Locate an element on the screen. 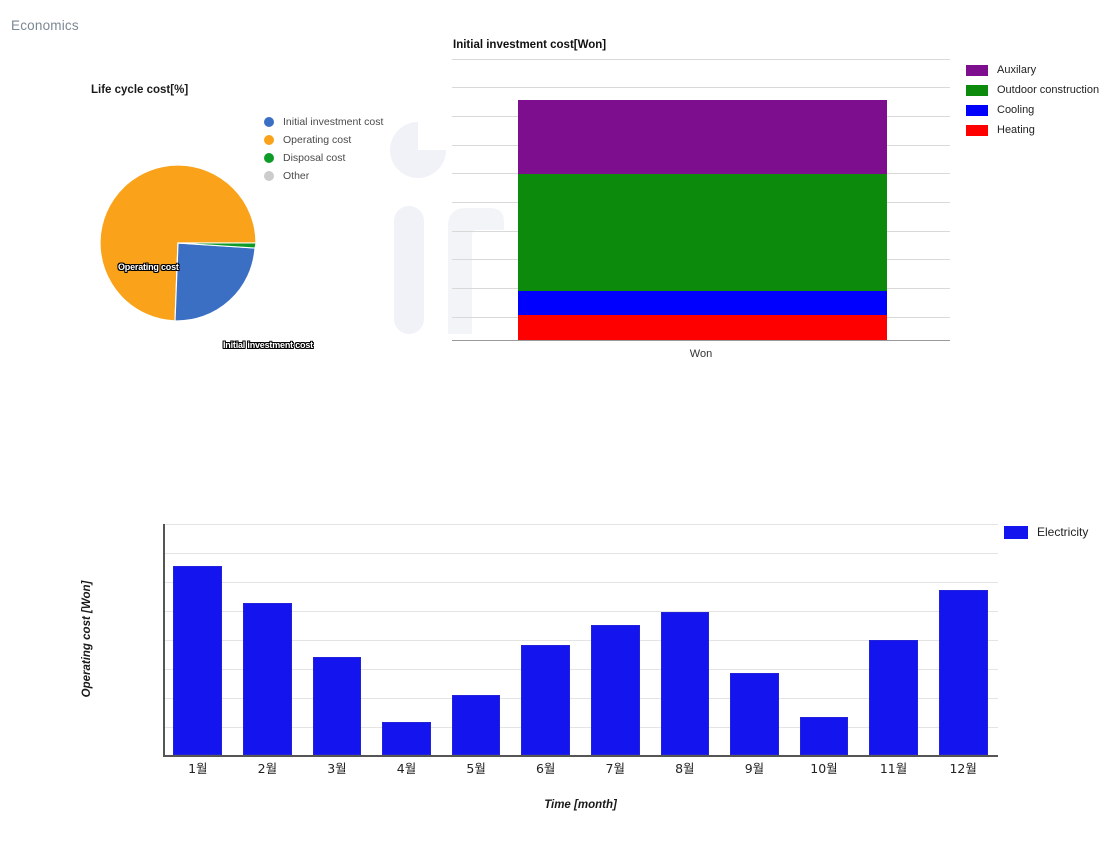 This screenshot has height=847, width=1113. stacked-legend-item-outdoor-construction: Outdoor construction is located at coordinates (1039, 90).